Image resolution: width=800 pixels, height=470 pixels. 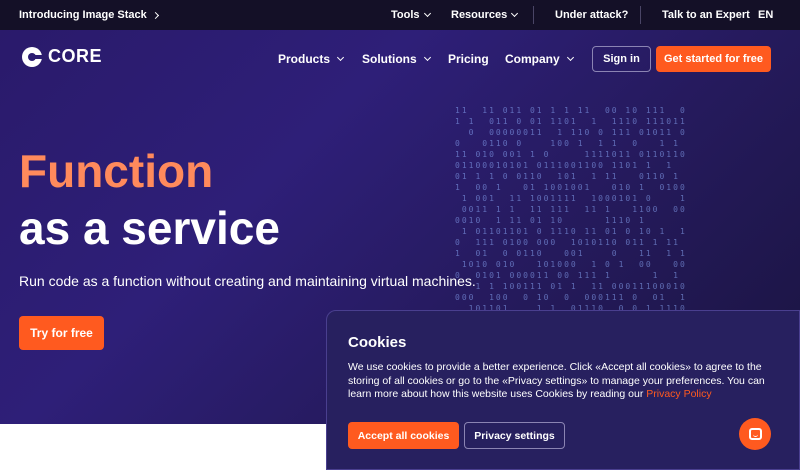 I want to click on topbar-resources: Resources, so click(x=485, y=15).